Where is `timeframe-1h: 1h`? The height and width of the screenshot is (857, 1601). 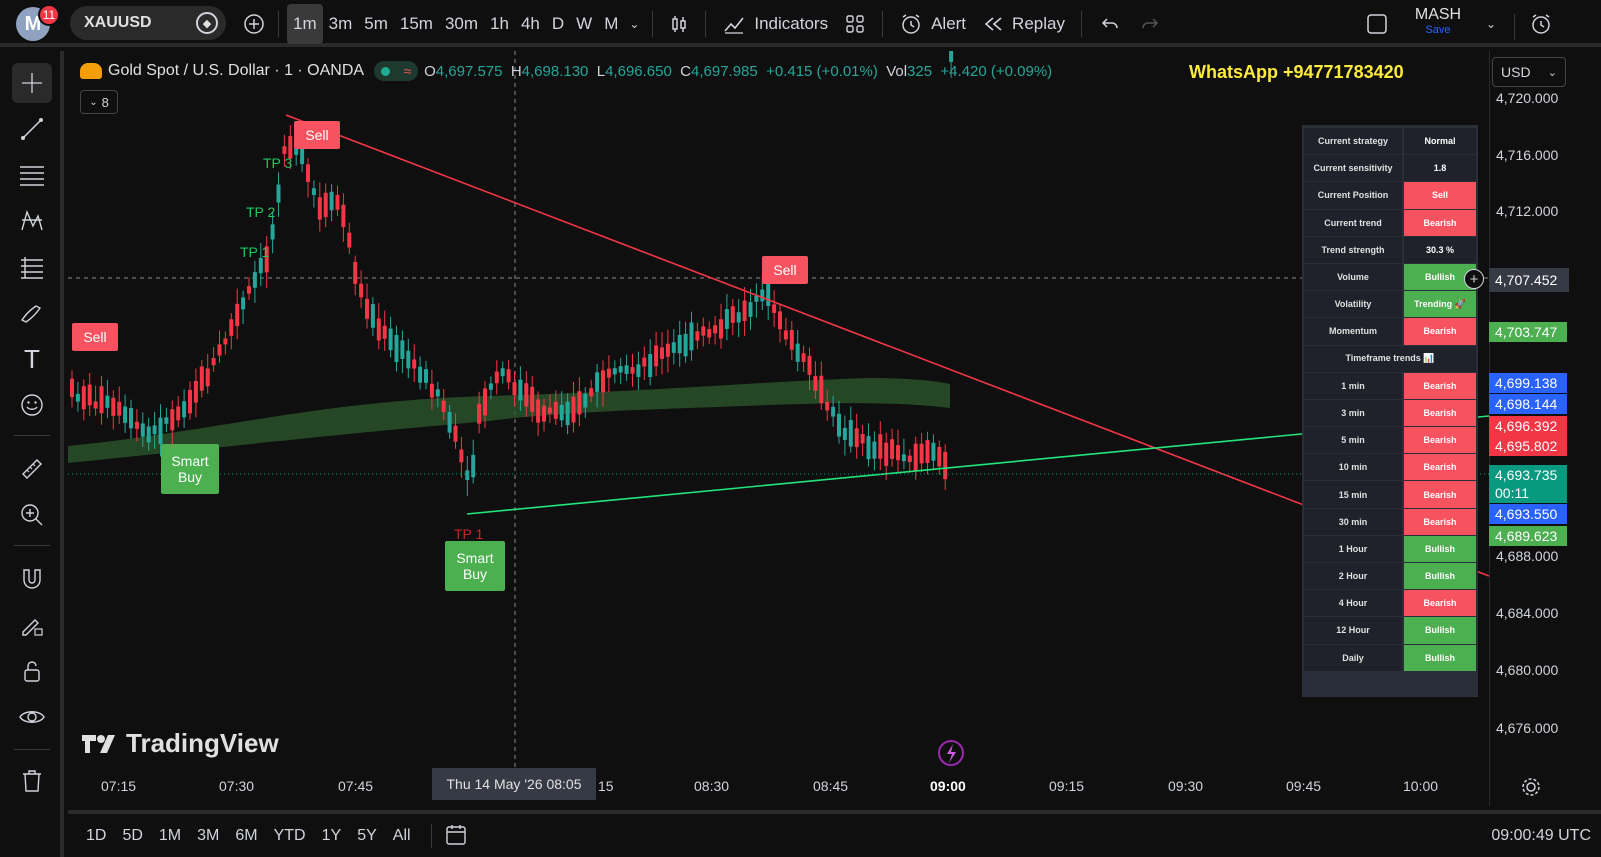 timeframe-1h: 1h is located at coordinates (499, 24).